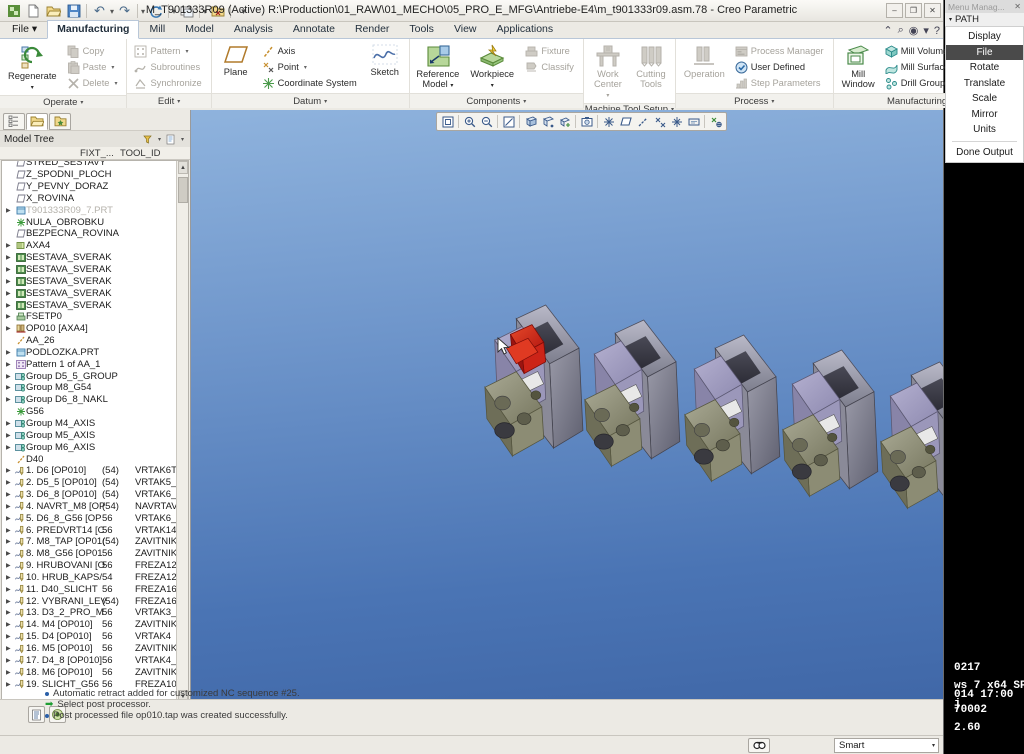 The height and width of the screenshot is (754, 1024). Describe the element at coordinates (984, 153) in the screenshot. I see `menu-item-done-output: Done Output` at that location.